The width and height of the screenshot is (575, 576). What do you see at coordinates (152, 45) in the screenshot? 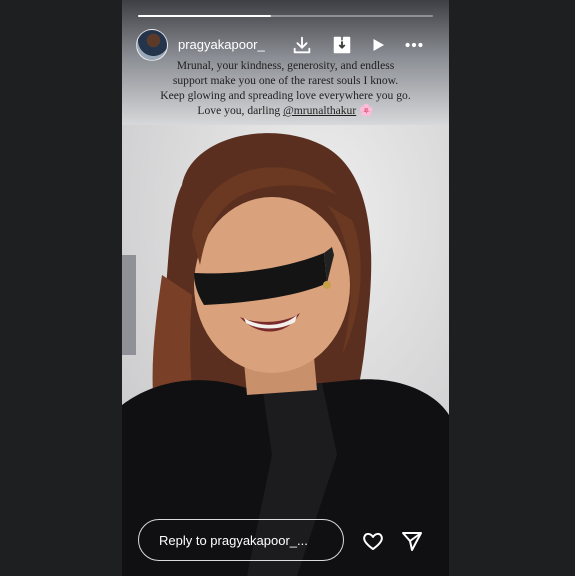
I see `avatar` at bounding box center [152, 45].